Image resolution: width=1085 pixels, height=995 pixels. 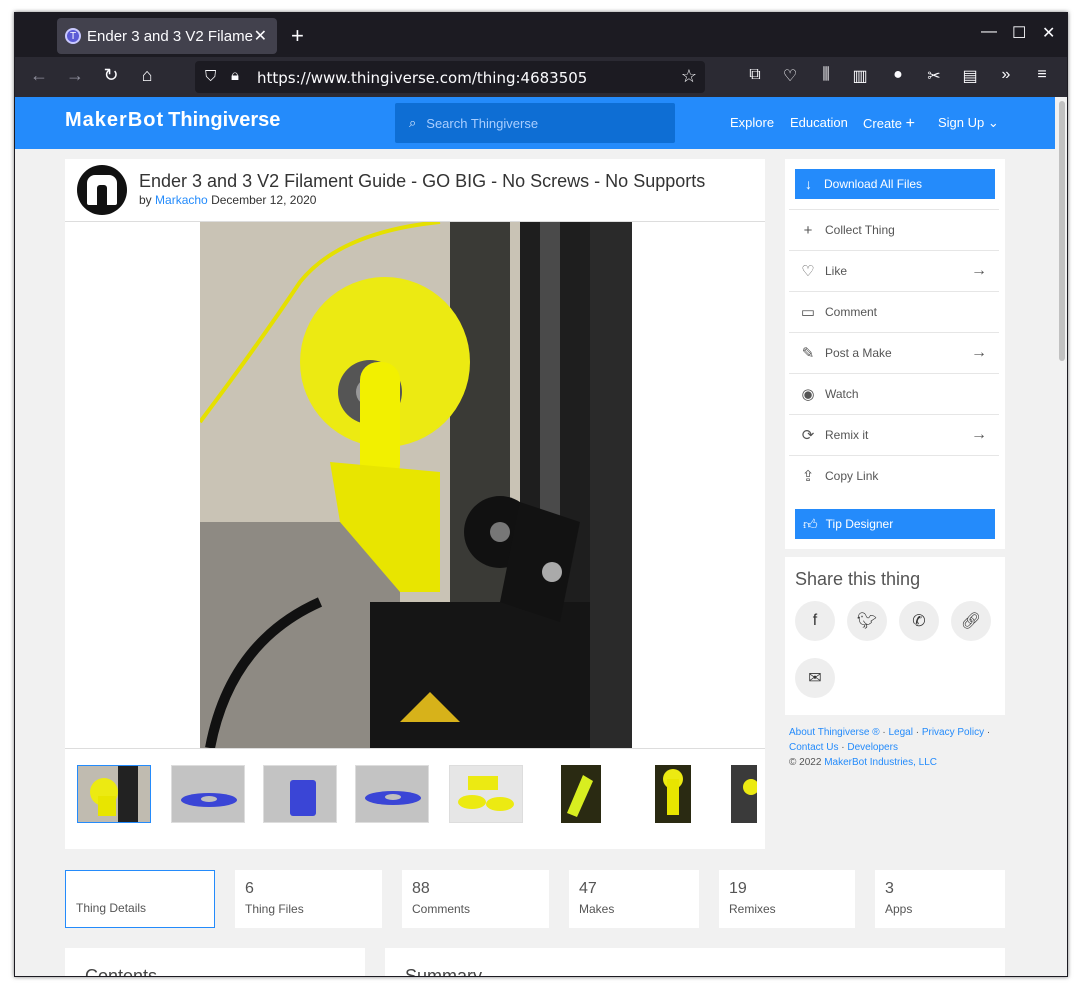 What do you see at coordinates (73, 36) in the screenshot?
I see `thingiverse-favicon-icon: T` at bounding box center [73, 36].